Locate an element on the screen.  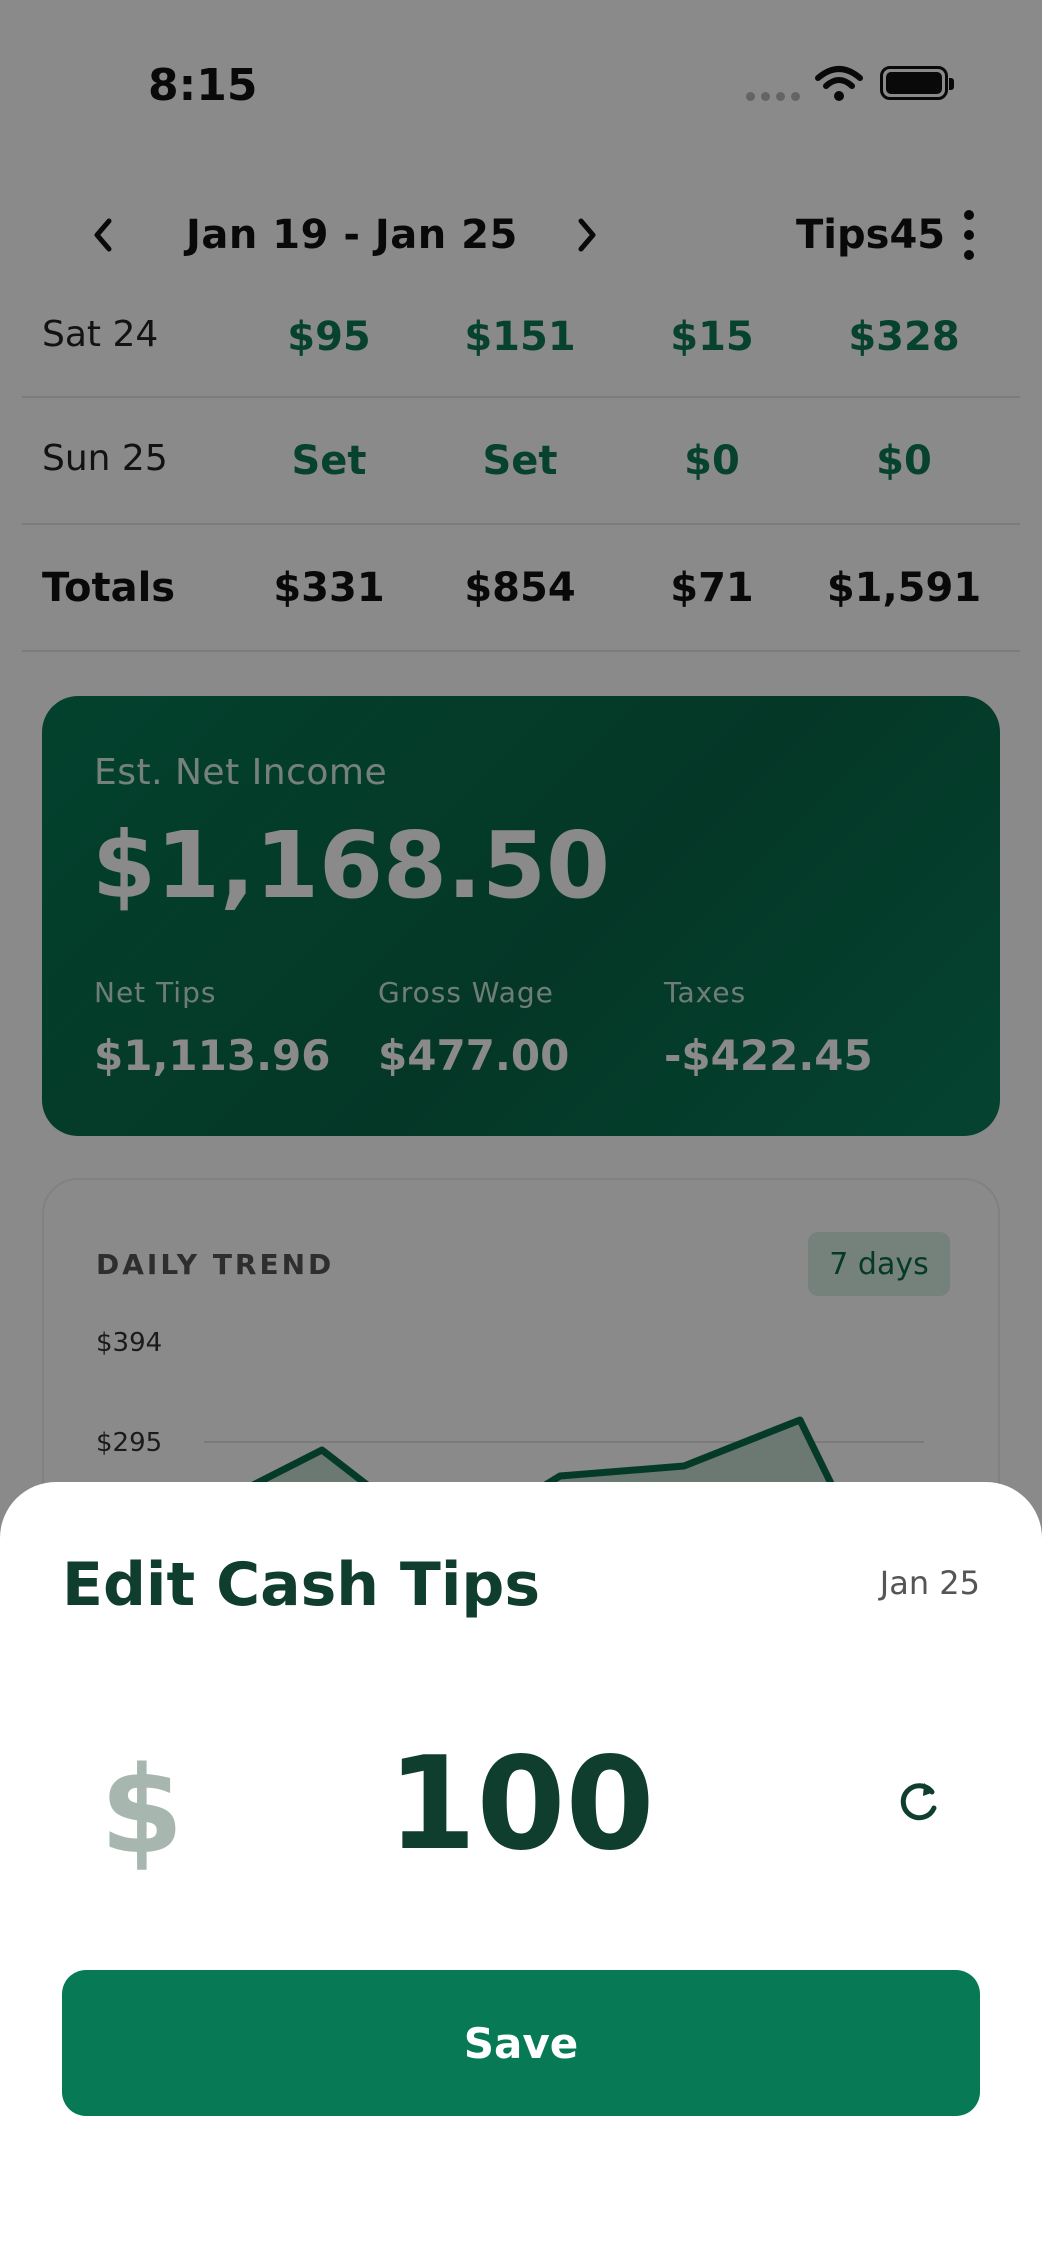
sheet-date: Jan 25 is located at coordinates (929, 1583).